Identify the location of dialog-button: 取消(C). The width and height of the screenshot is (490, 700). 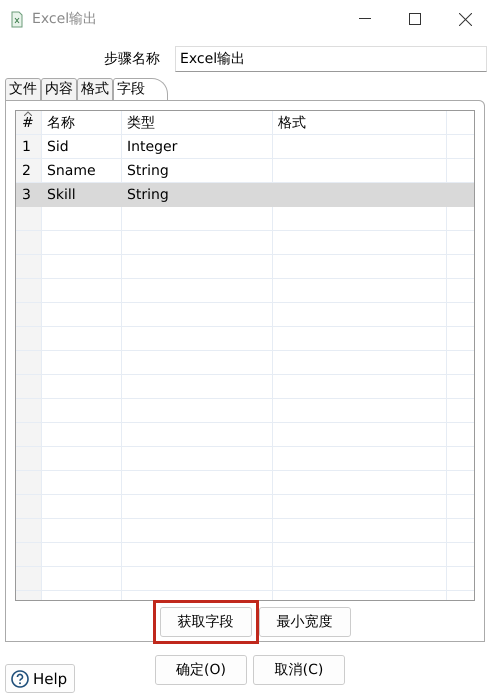
(299, 670).